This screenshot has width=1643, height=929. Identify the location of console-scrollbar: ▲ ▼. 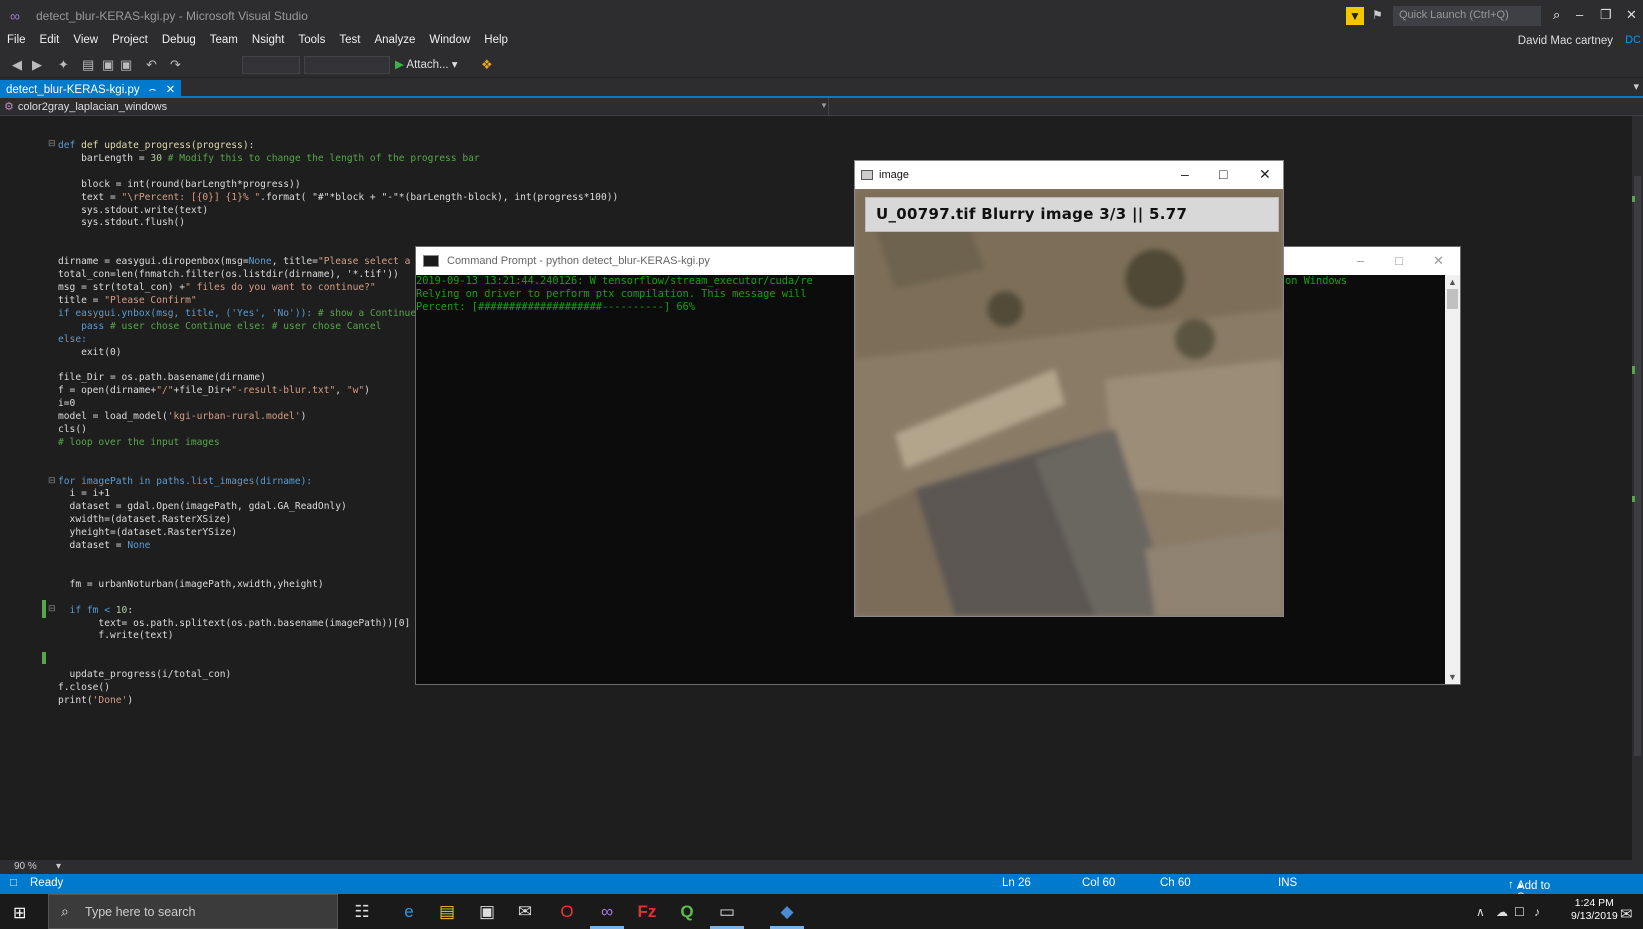
(1452, 479).